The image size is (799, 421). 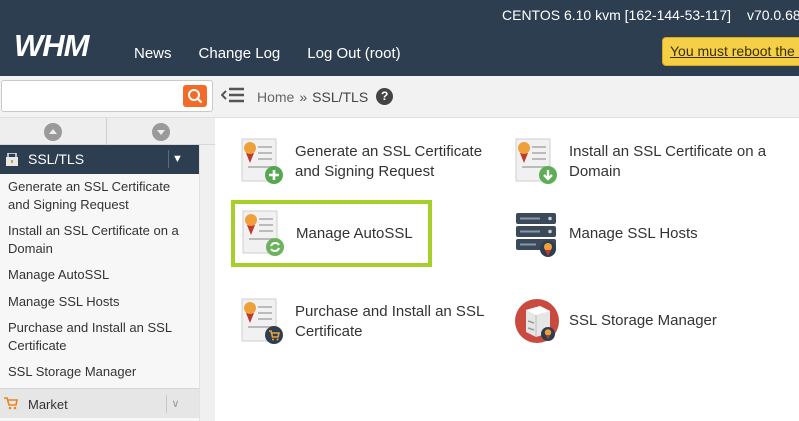 What do you see at coordinates (264, 234) in the screenshot?
I see `certificate-refresh-icon` at bounding box center [264, 234].